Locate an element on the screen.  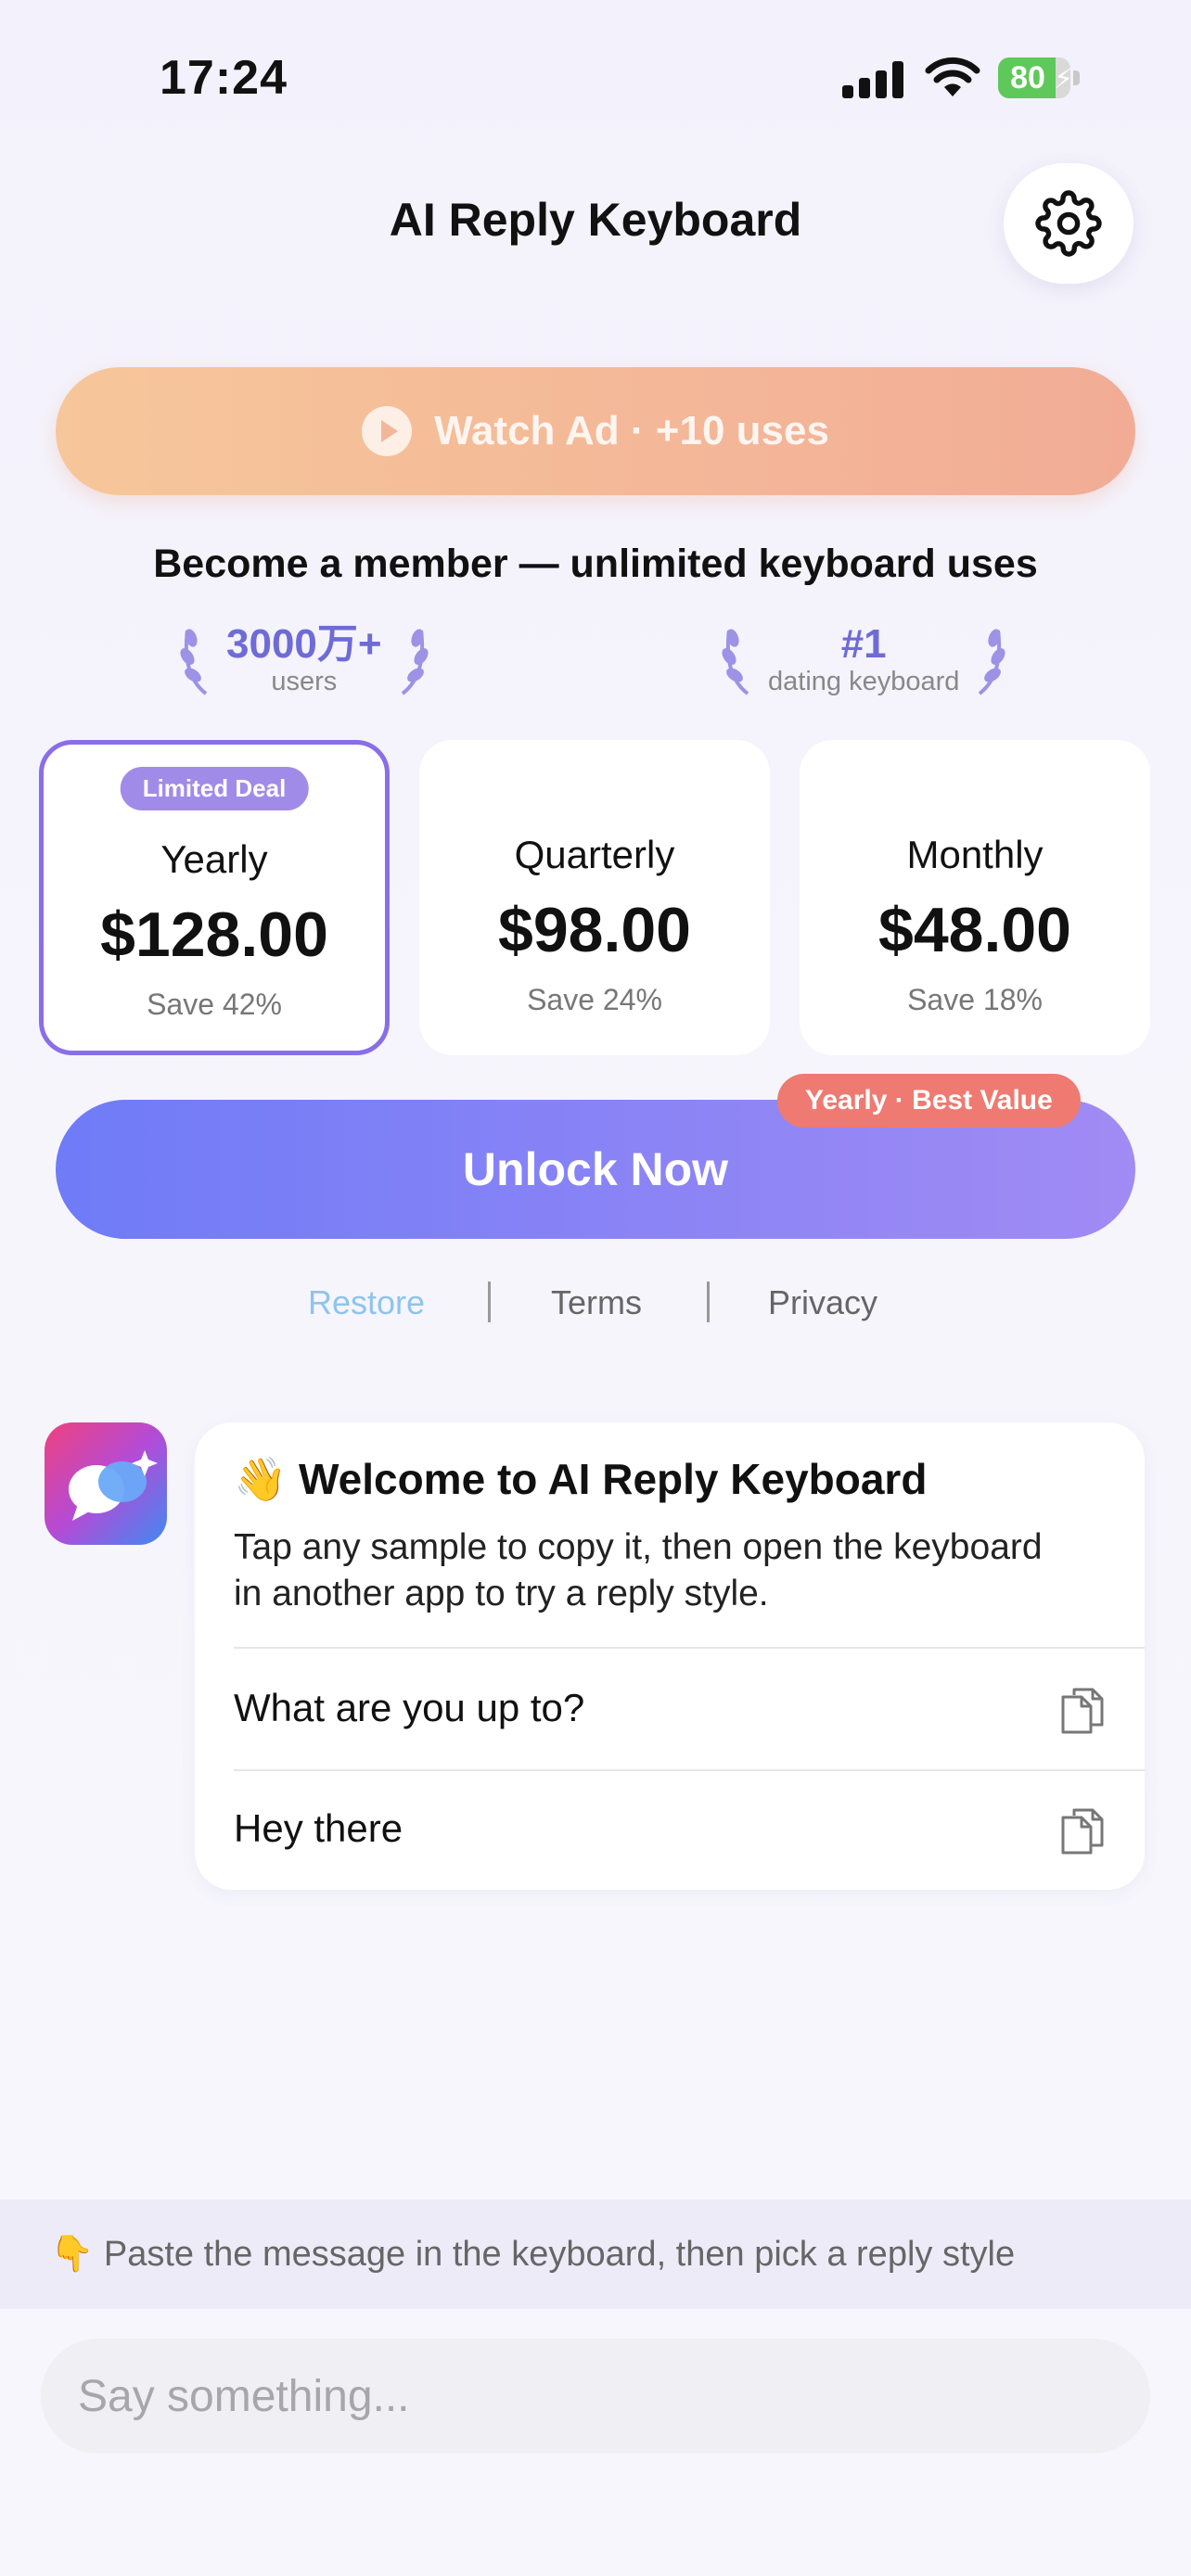
sample-message: Hey there is located at coordinates (318, 1828).